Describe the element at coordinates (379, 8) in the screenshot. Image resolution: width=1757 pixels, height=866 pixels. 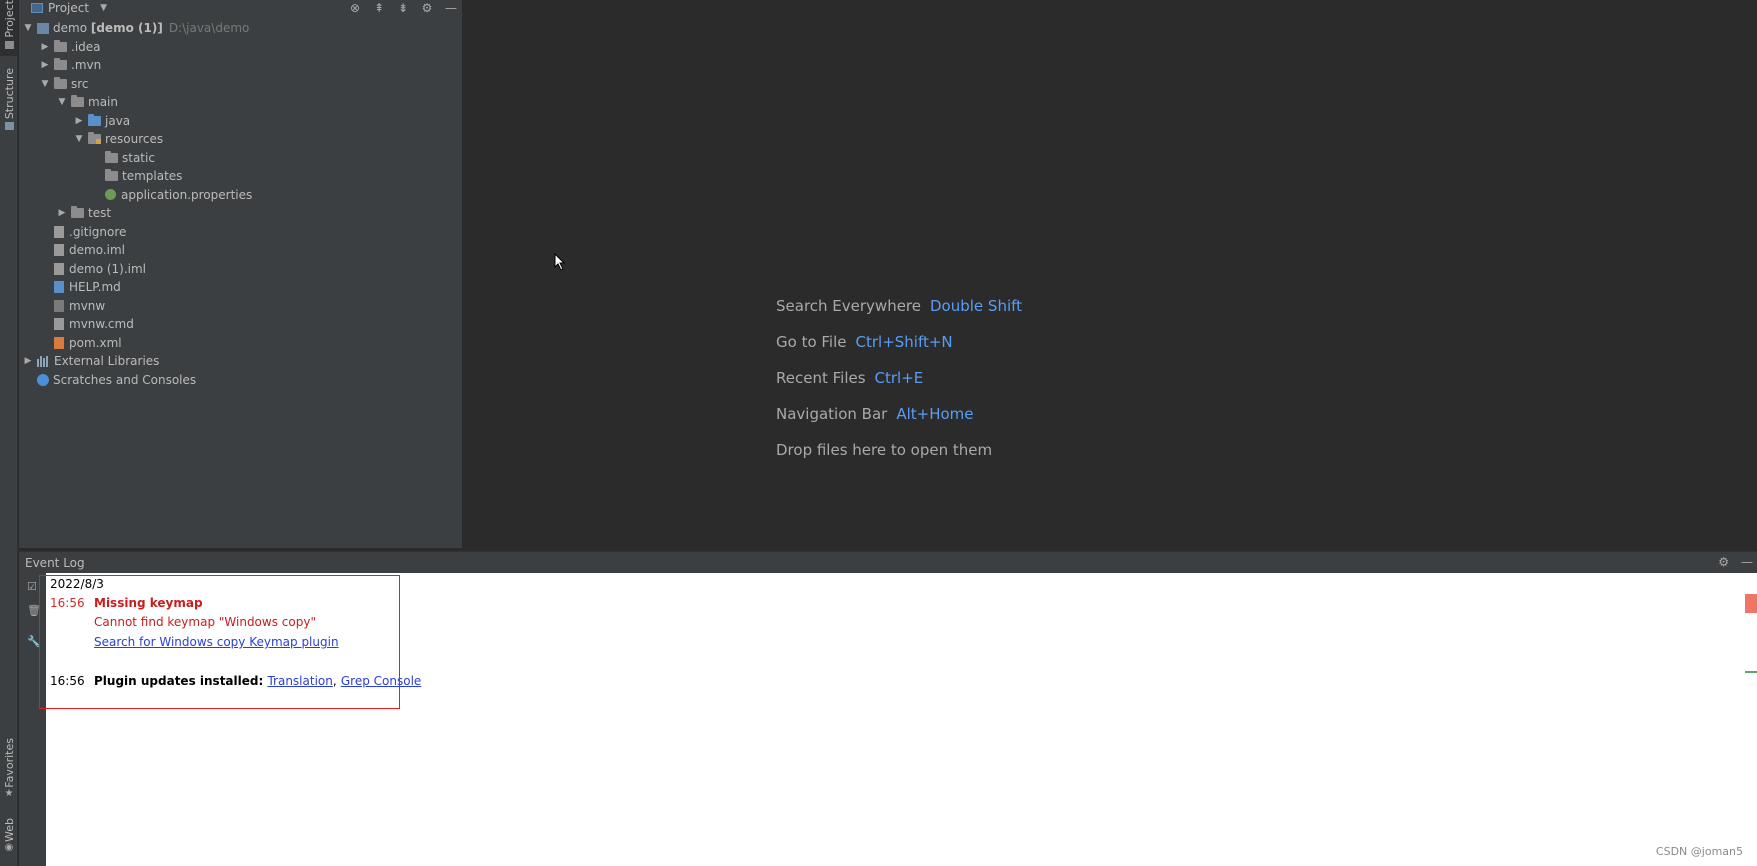
I see `expand-all-icon: ⇞` at that location.